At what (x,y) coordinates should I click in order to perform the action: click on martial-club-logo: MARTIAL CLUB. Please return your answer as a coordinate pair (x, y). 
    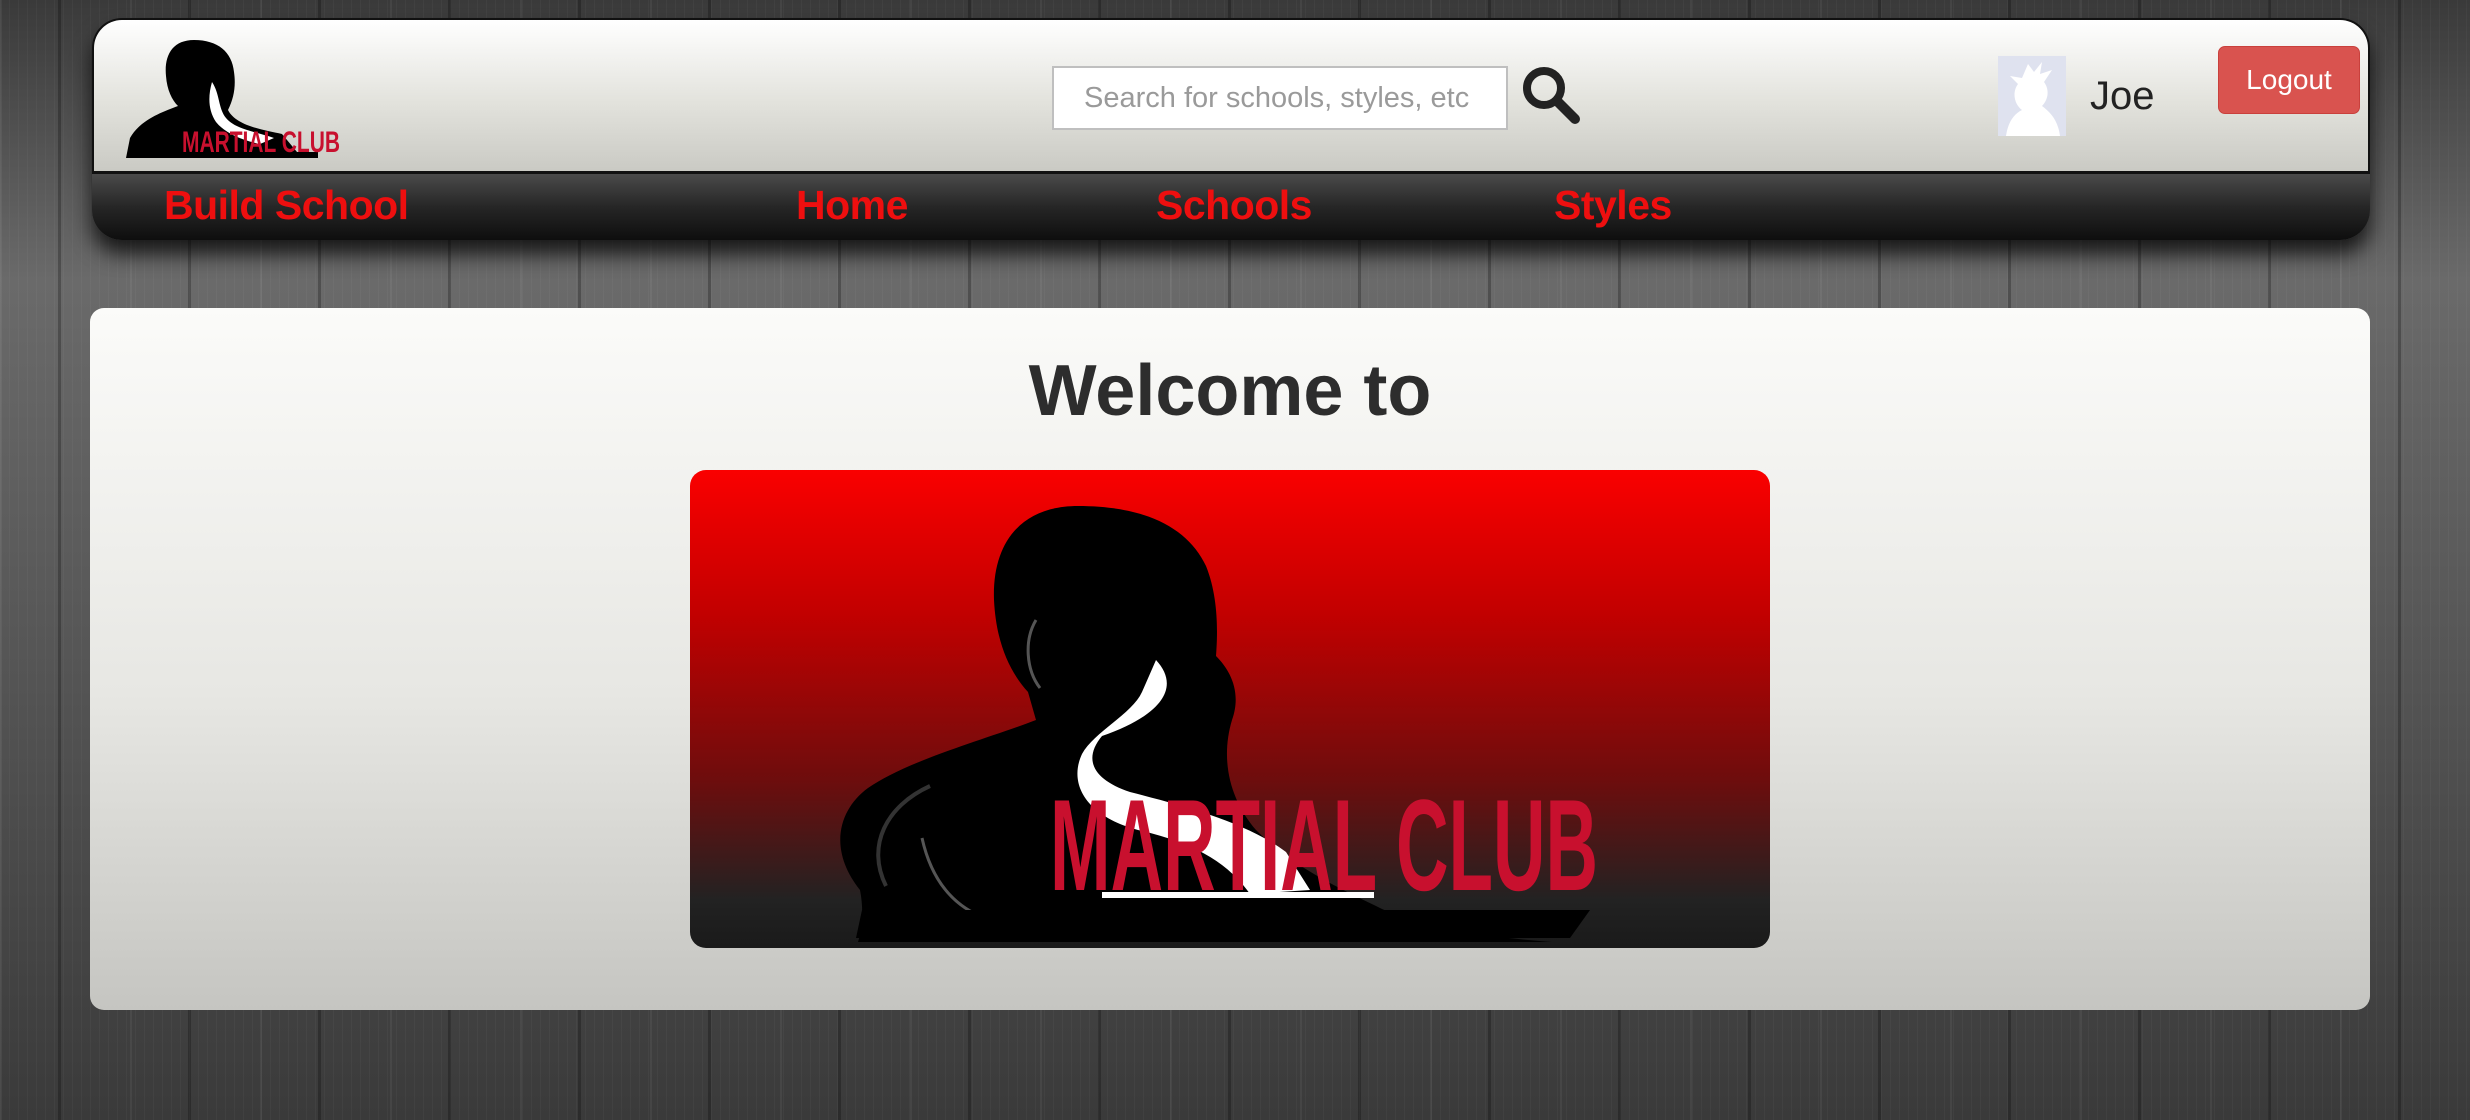
    Looking at the image, I should click on (235, 96).